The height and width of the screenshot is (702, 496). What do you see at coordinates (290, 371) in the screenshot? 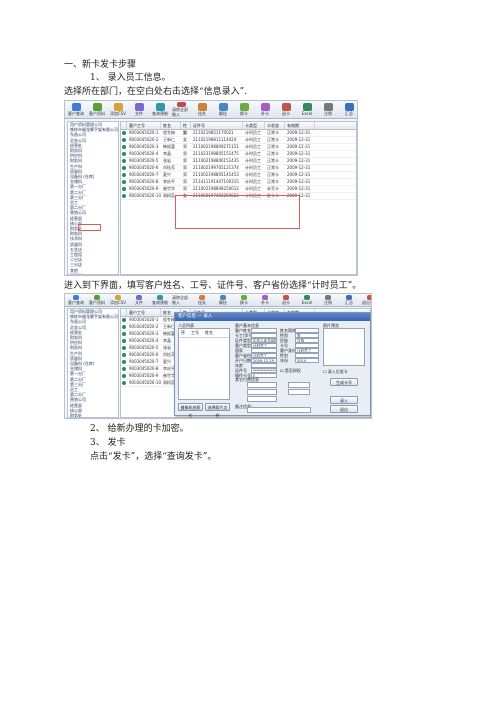
I see `authorize-checkbox: ☑ 是否授权` at bounding box center [290, 371].